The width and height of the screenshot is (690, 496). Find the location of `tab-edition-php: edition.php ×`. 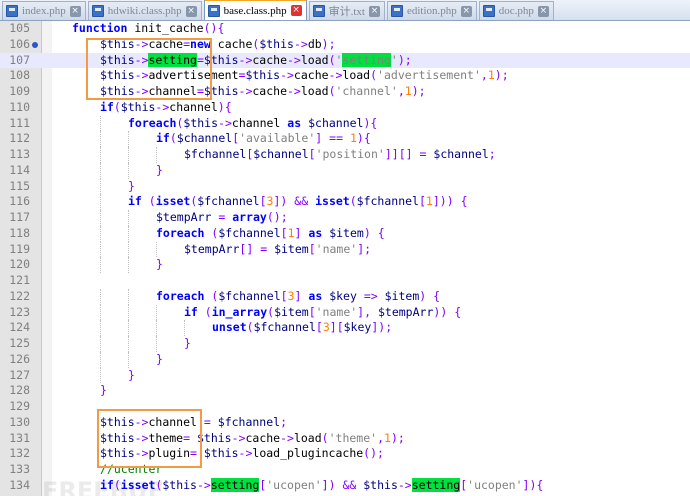

tab-edition-php: edition.php × is located at coordinates (431, 10).